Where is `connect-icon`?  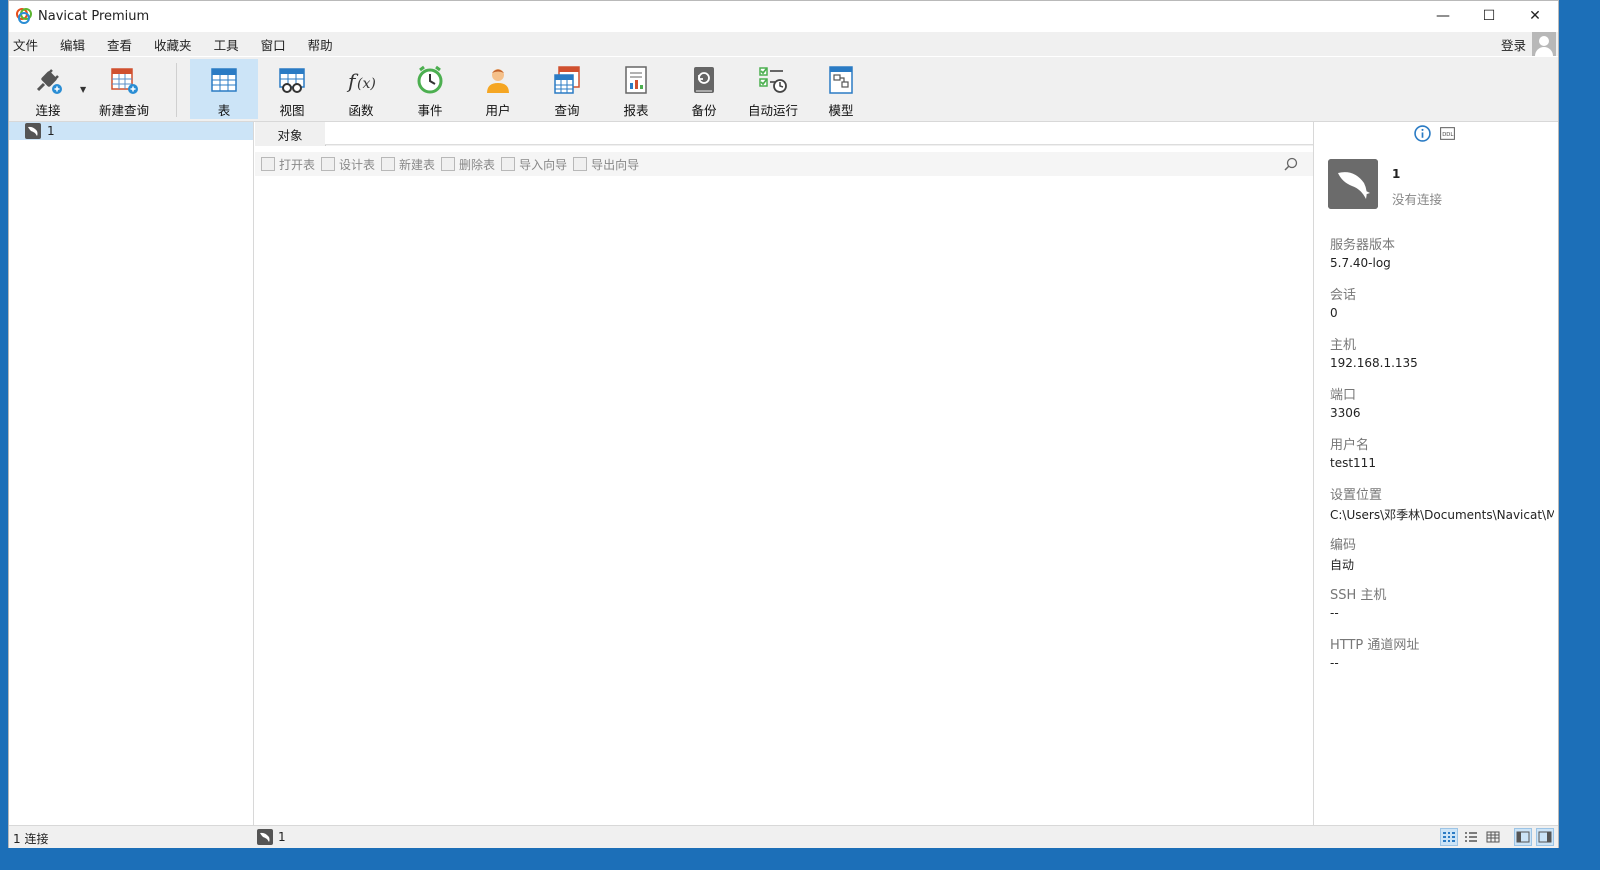
connect-icon is located at coordinates (49, 81).